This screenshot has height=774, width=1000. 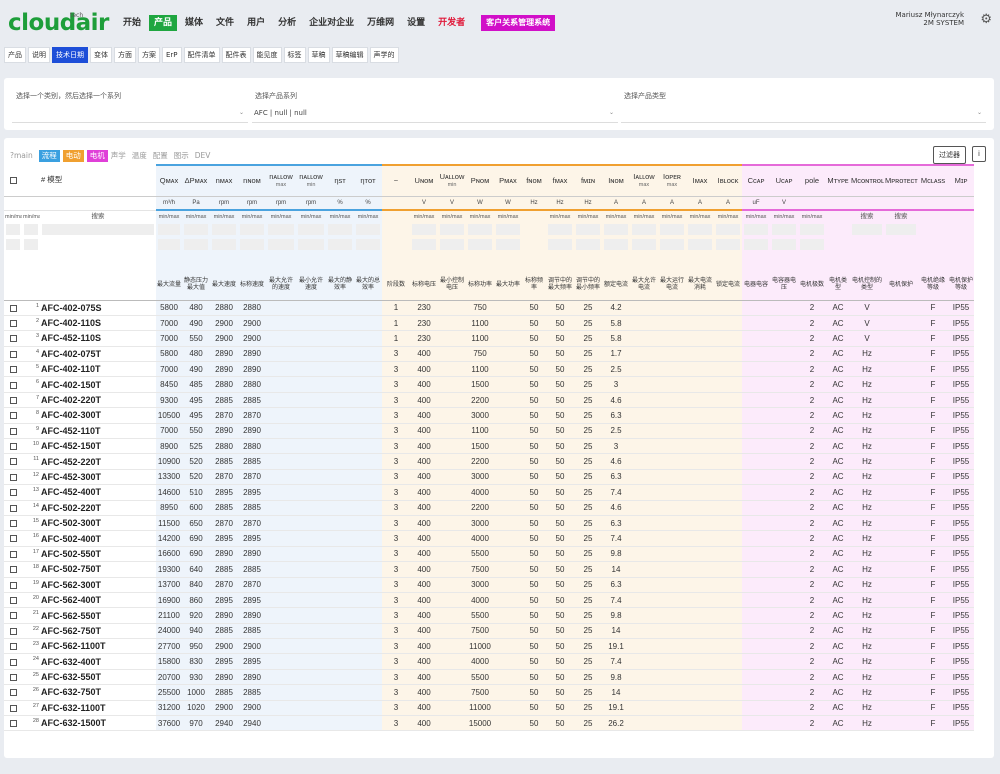 What do you see at coordinates (98, 692) in the screenshot?
I see `model-name: AFC-632-750T` at bounding box center [98, 692].